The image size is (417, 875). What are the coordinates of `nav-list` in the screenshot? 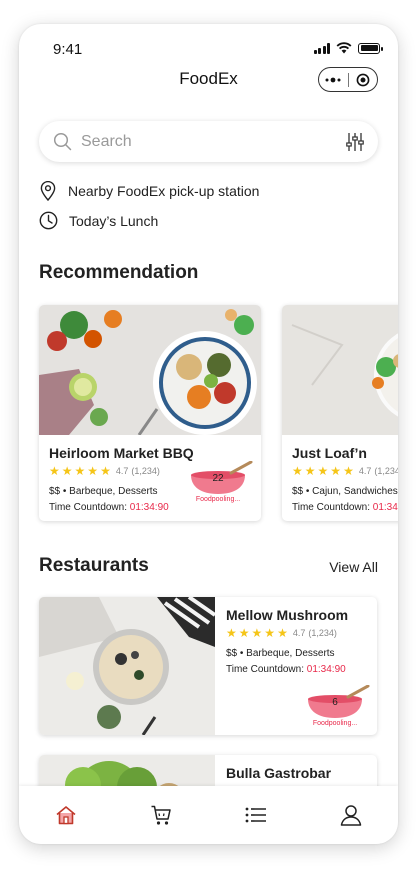 It's located at (256, 815).